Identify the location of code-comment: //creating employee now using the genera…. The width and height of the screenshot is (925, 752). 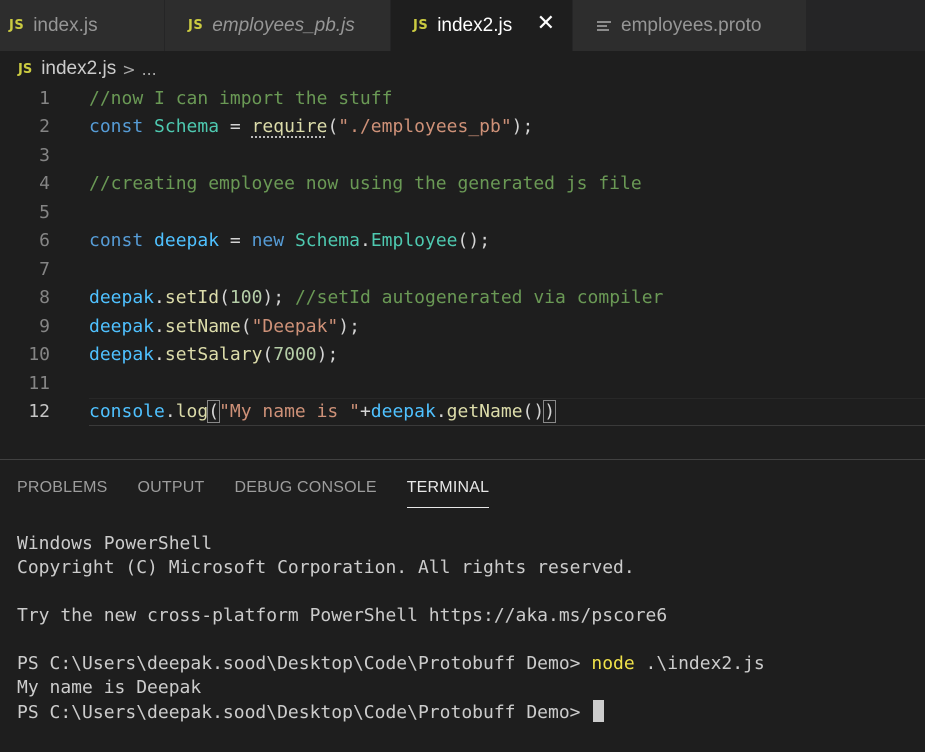
(365, 183).